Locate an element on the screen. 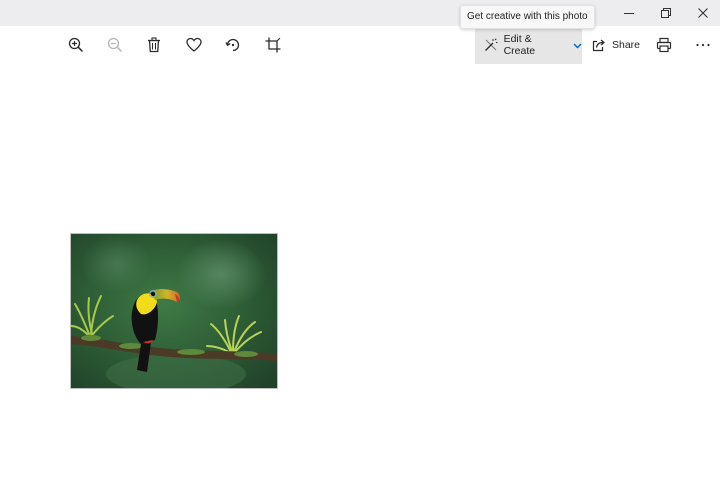 The image size is (720, 480). zoom-in-icon is located at coordinates (76, 45).